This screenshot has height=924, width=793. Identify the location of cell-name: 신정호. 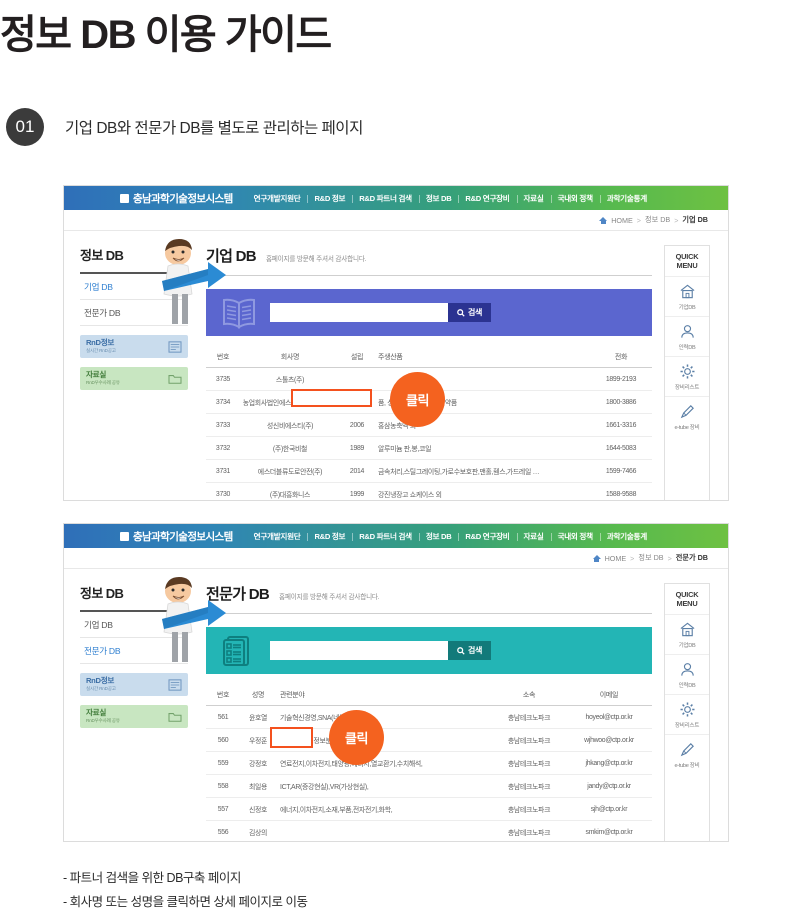
(258, 809).